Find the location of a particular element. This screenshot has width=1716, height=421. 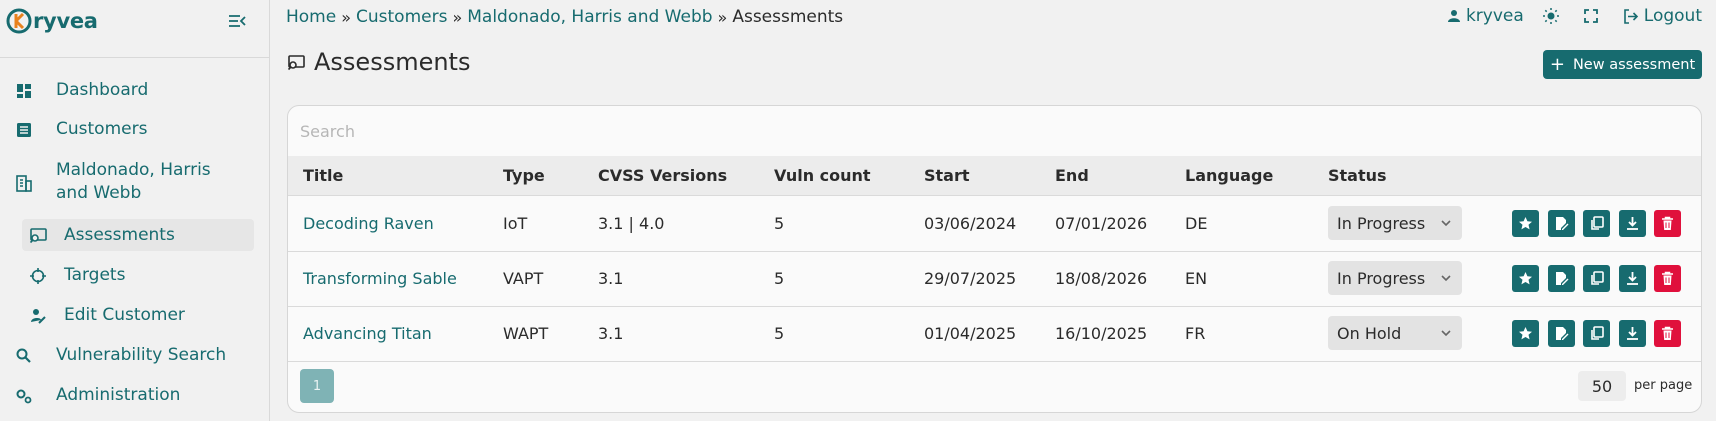

dashboard-icon is located at coordinates (24, 91).